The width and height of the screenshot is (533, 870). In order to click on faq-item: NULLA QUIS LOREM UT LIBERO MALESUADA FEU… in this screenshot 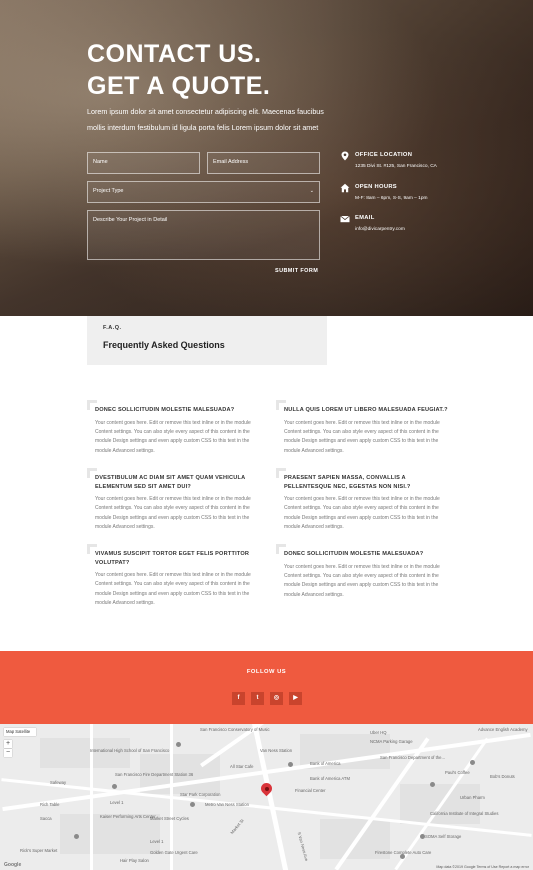, I will do `click(365, 428)`.